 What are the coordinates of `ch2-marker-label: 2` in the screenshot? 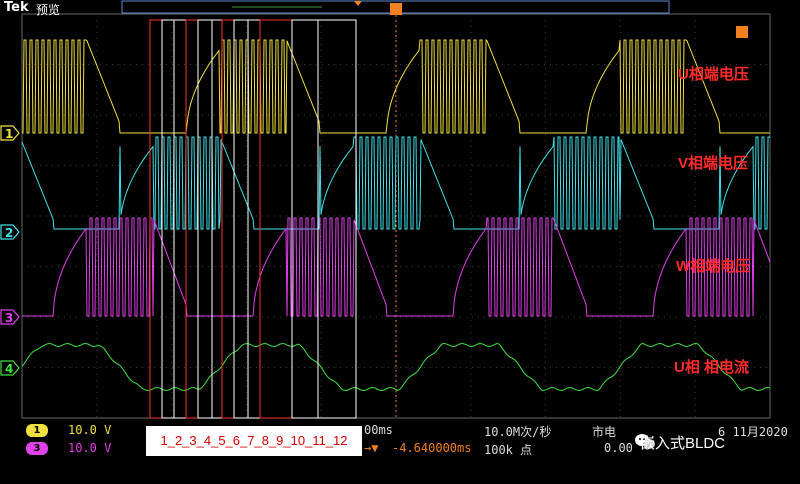 It's located at (9, 233).